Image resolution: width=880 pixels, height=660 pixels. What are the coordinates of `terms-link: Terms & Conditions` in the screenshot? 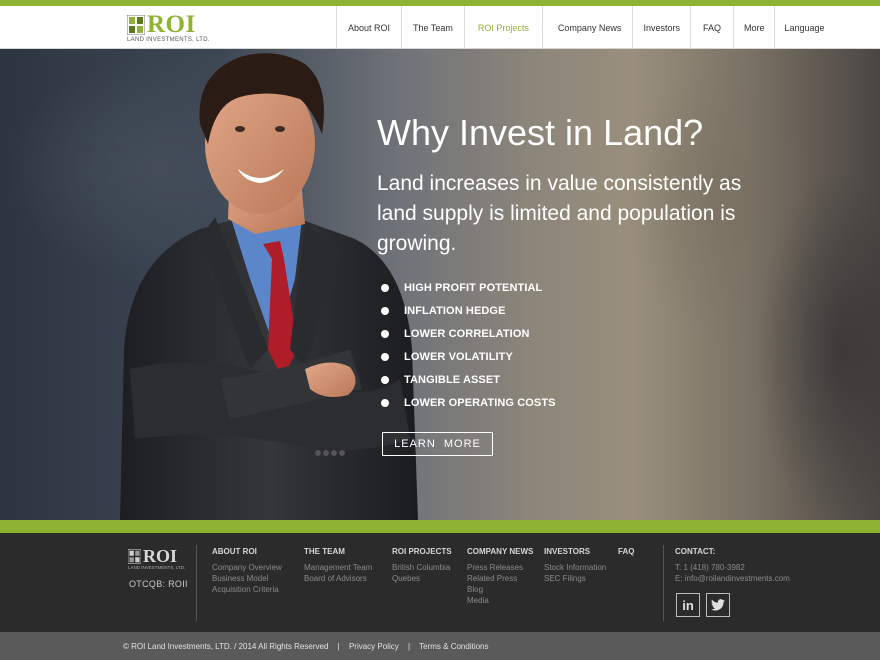 It's located at (453, 646).